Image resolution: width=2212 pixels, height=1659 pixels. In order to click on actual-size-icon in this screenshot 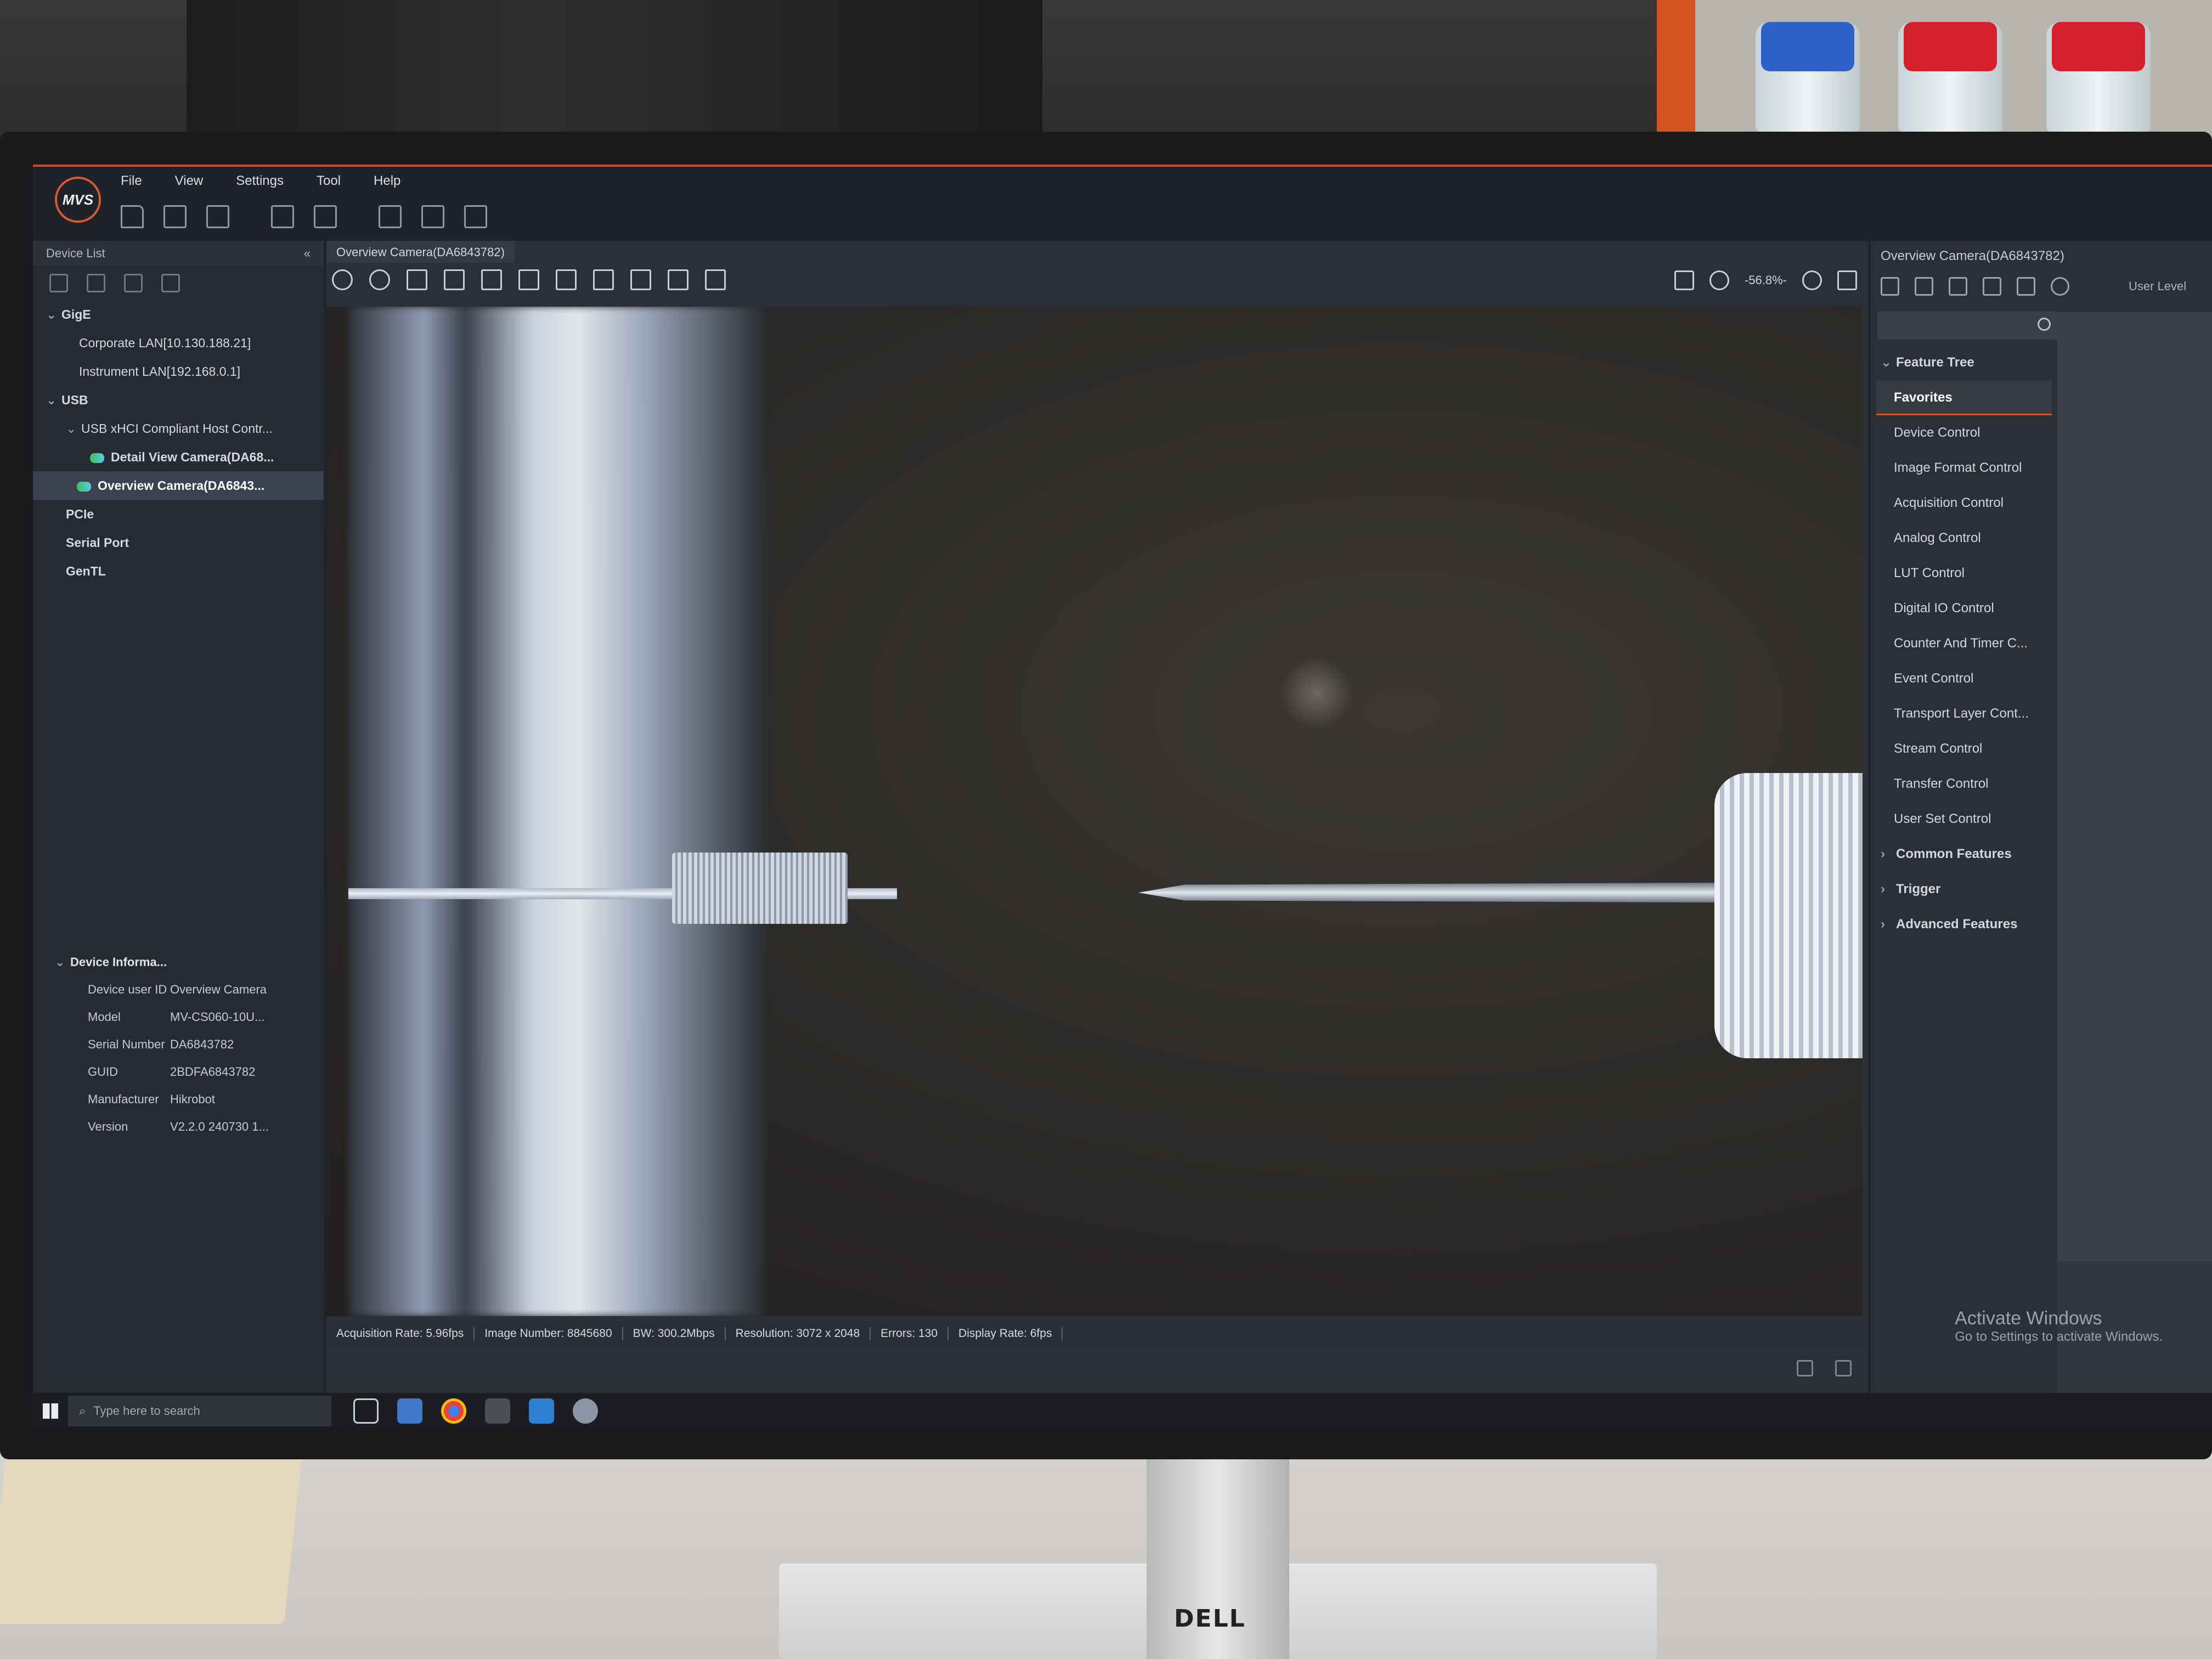, I will do `click(1847, 280)`.